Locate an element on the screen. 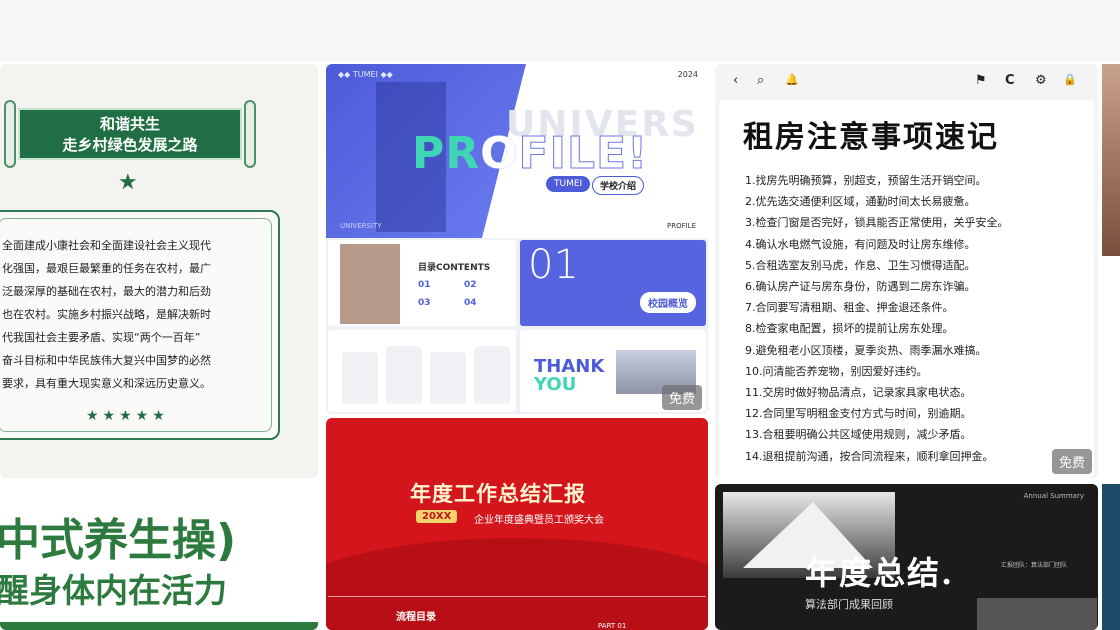  toc-item: 01 is located at coordinates (424, 285).